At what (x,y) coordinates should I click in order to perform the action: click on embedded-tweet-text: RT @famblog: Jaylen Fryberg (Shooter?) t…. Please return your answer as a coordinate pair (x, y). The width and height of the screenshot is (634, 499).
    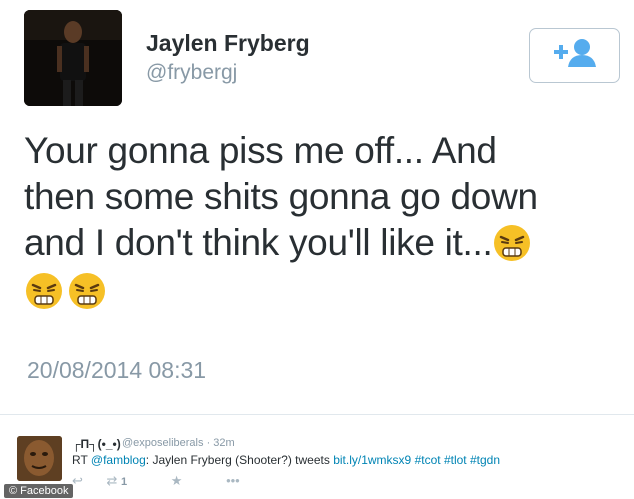
    Looking at the image, I should click on (286, 460).